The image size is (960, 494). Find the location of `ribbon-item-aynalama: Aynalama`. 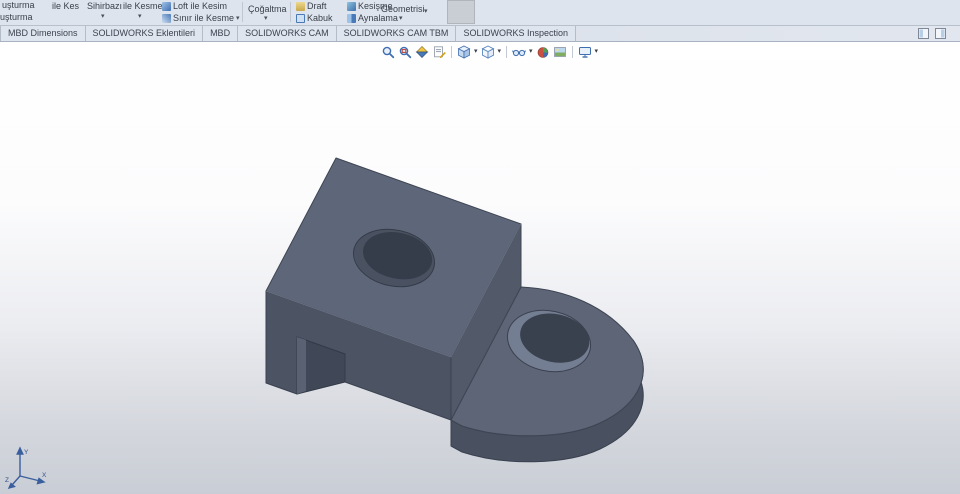

ribbon-item-aynalama: Aynalama is located at coordinates (372, 18).